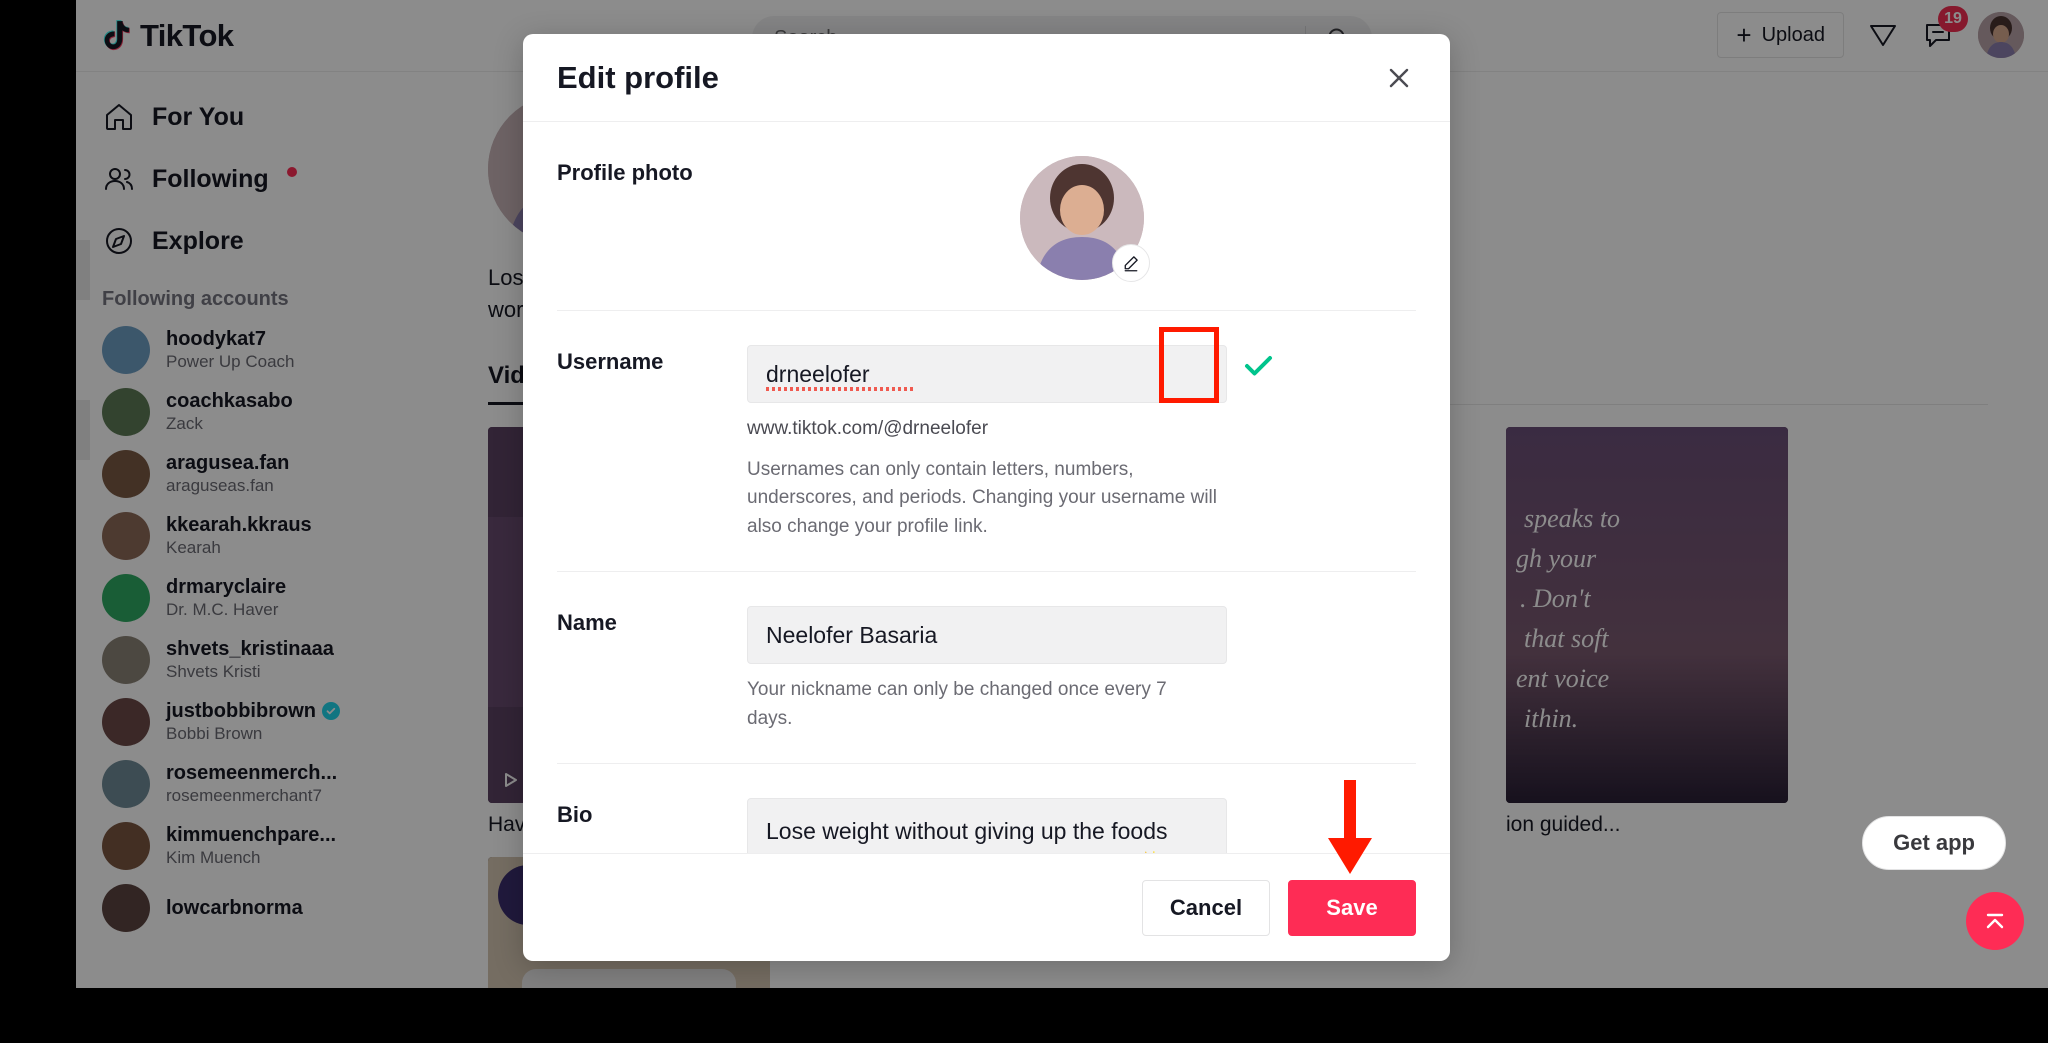  I want to click on profile-photo-row: Profile photo, so click(986, 216).